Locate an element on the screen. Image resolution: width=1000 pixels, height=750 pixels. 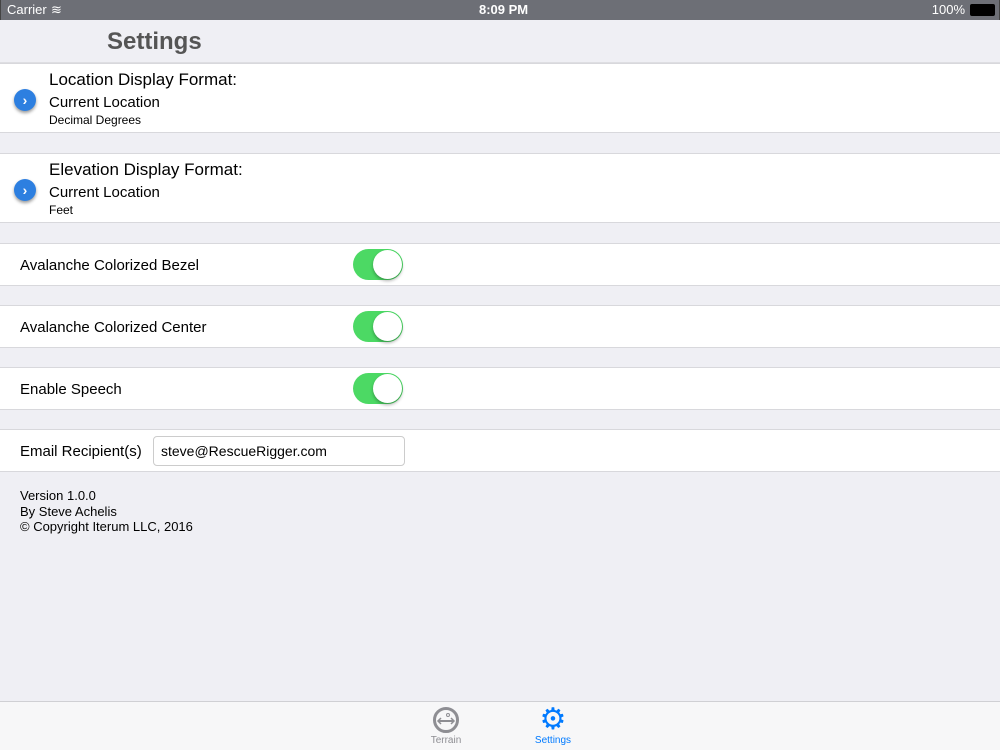
battery-percent: 100% is located at coordinates (948, 9).